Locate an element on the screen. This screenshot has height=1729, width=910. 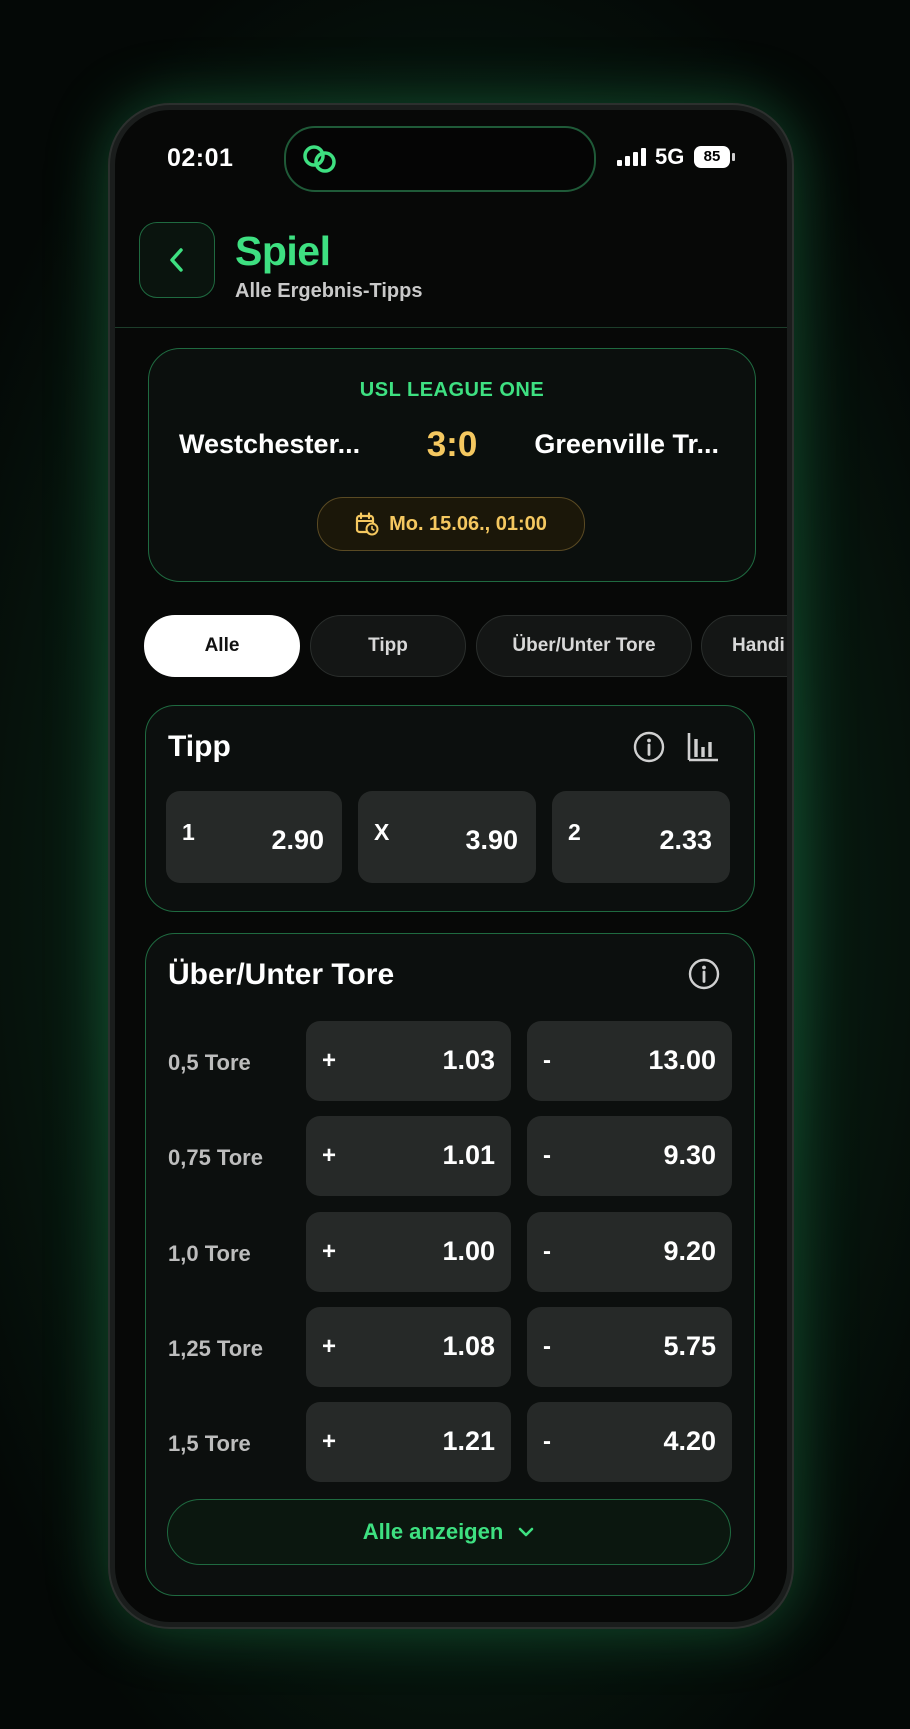
over-value: 1.21 is located at coordinates (468, 1441).